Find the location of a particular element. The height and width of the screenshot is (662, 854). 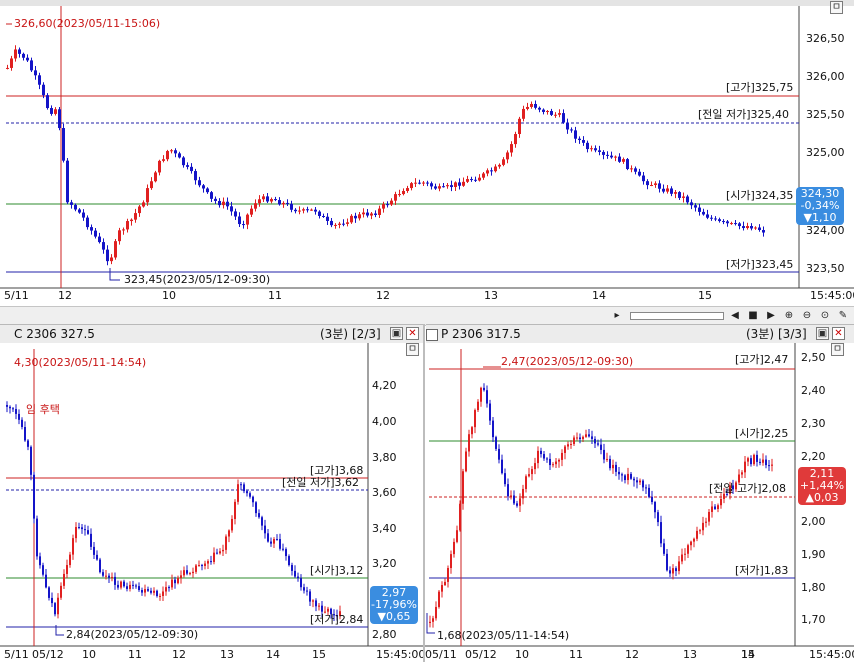

call-time-tick: 15:45:00 is located at coordinates (399, 654).